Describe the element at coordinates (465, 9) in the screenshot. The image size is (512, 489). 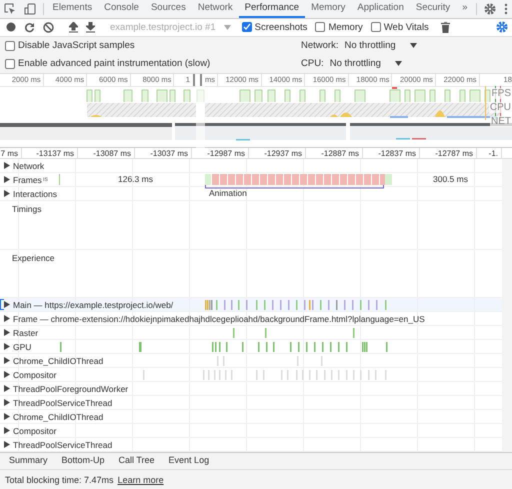
I see `more-tabs-button: »` at that location.